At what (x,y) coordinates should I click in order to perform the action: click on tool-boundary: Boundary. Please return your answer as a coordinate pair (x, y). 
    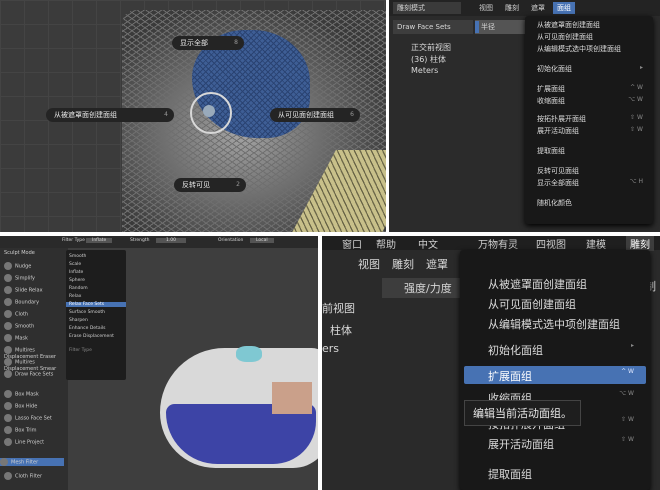
    Looking at the image, I should click on (21, 302).